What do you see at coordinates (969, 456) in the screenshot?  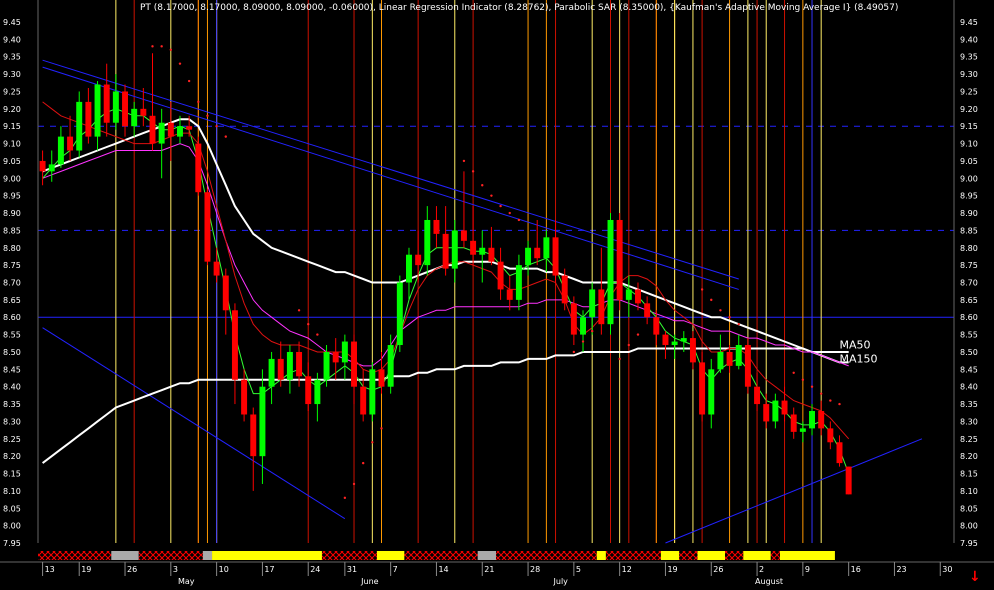 I see `y-tick-label-right: 8.20` at bounding box center [969, 456].